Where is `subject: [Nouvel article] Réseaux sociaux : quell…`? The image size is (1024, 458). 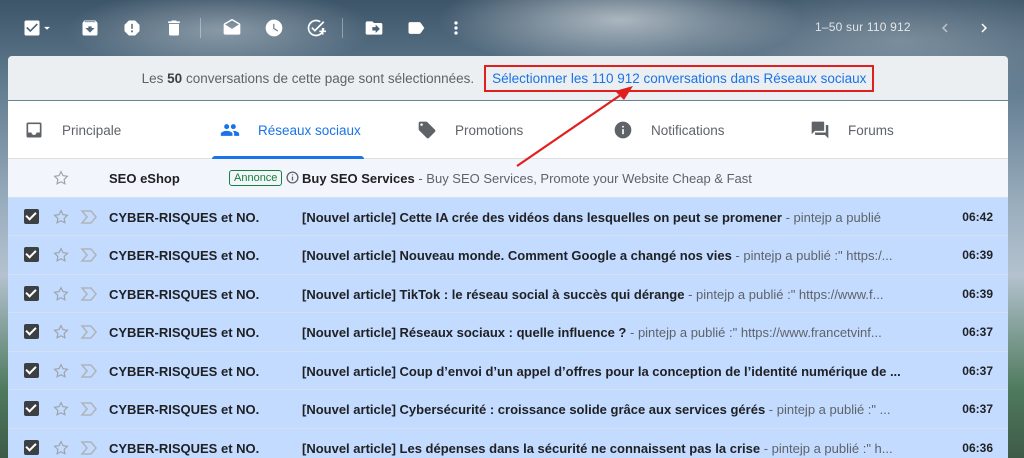
subject: [Nouvel article] Réseaux sociaux : quell… is located at coordinates (464, 332).